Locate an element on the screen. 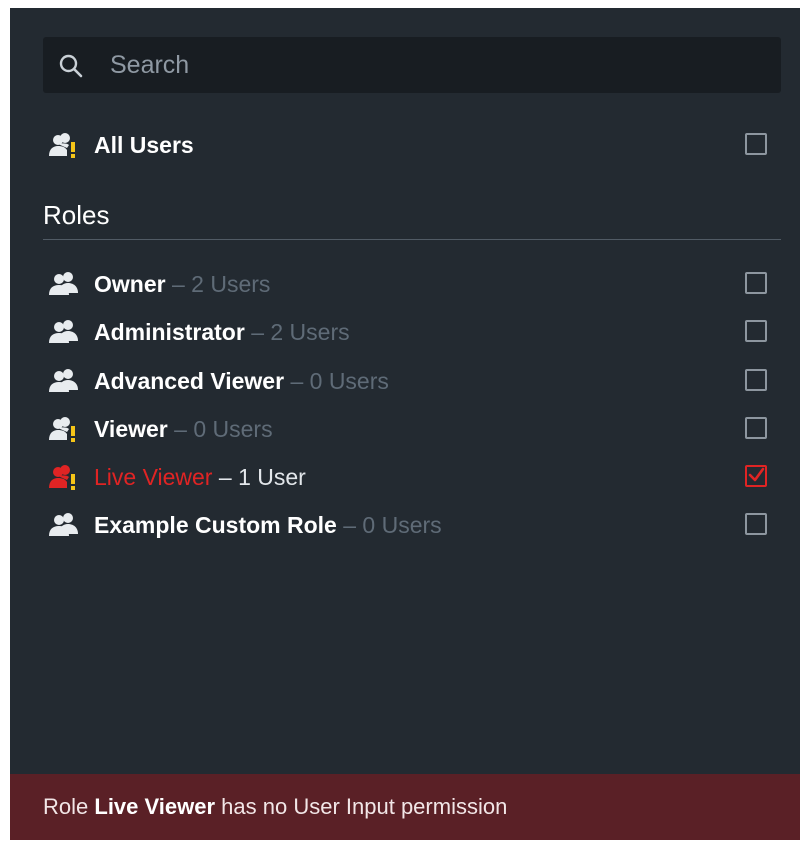 The height and width of the screenshot is (850, 800). search-input is located at coordinates (430, 65).